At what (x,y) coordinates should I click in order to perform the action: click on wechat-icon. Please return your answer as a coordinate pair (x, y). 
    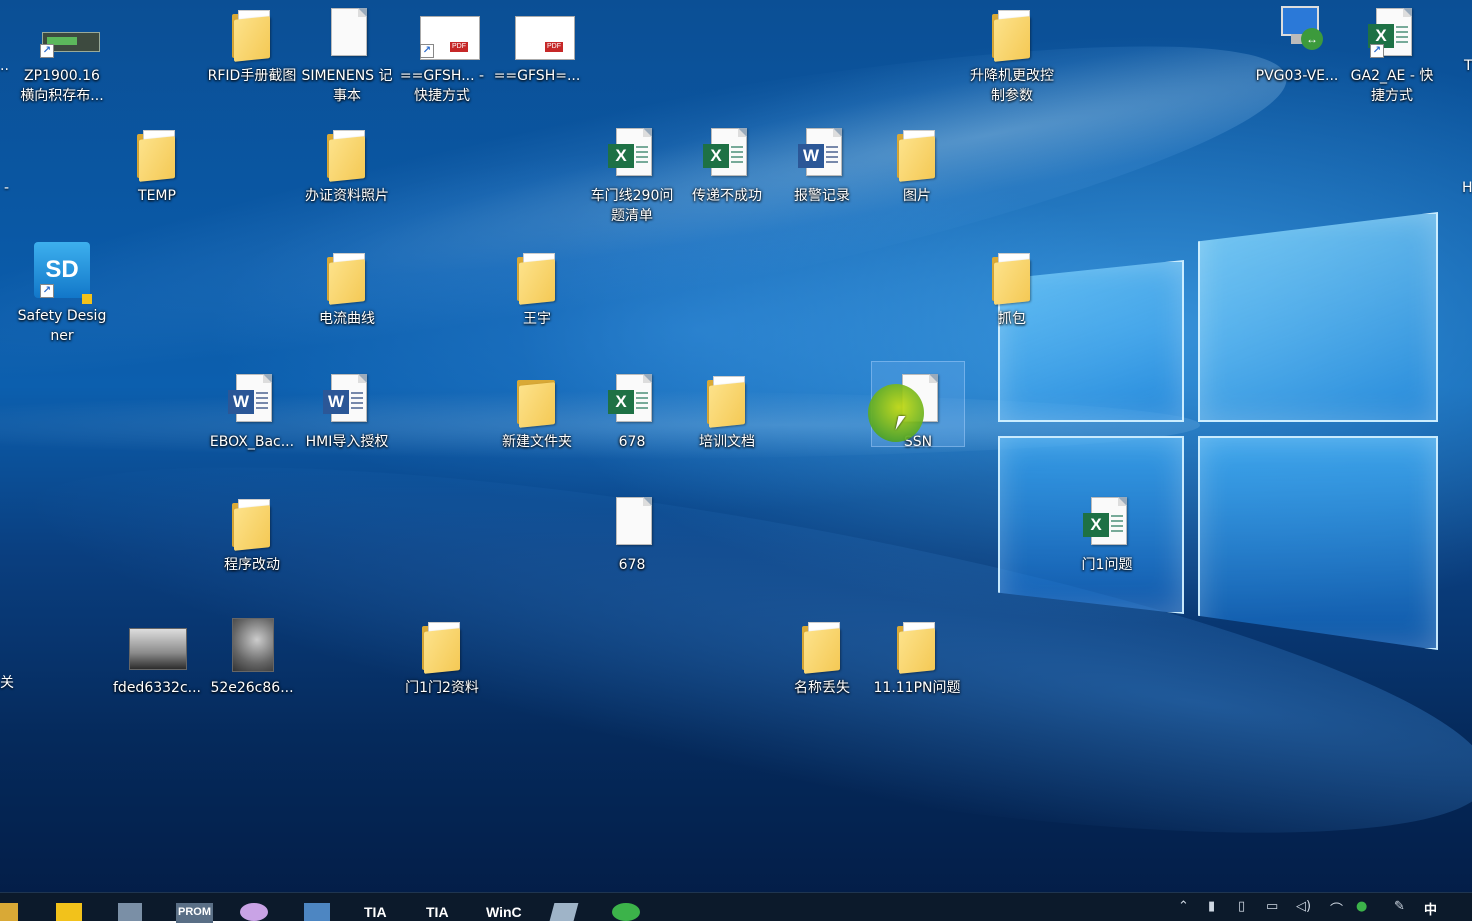
    Looking at the image, I should click on (626, 912).